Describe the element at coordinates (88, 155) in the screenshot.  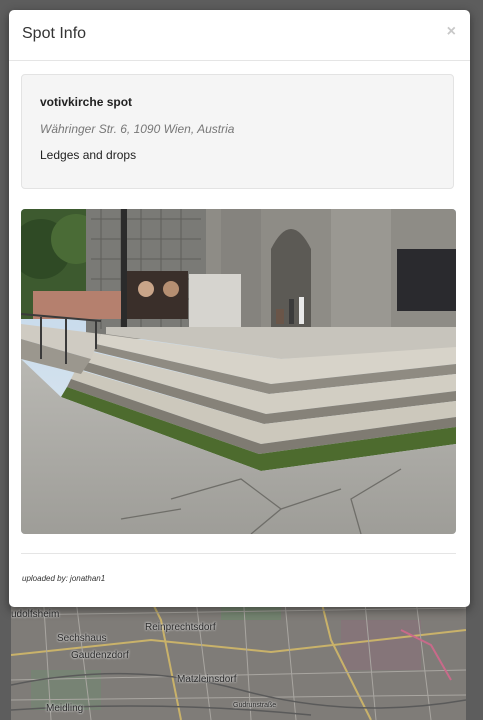
I see `spot-description: Ledges and drops` at that location.